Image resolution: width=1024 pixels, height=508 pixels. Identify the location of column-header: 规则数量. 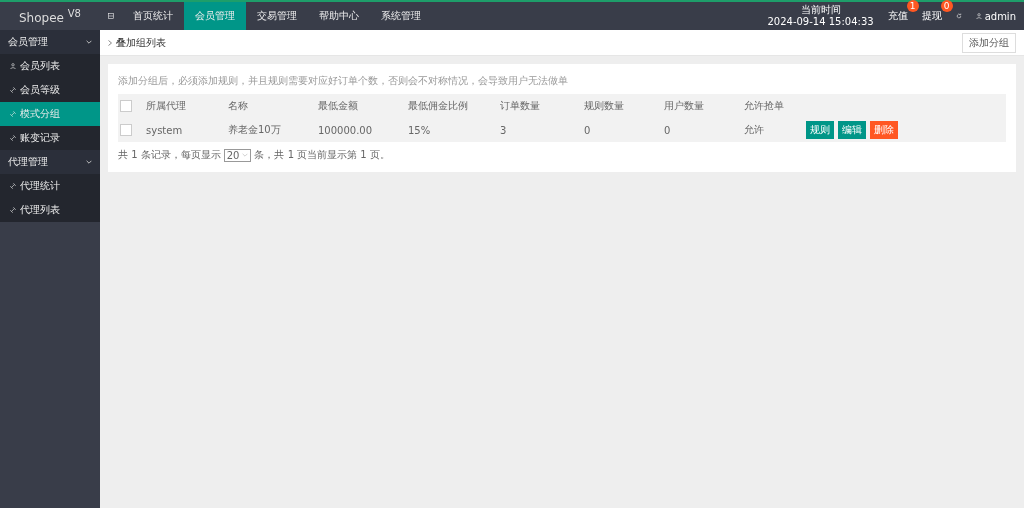
(604, 106).